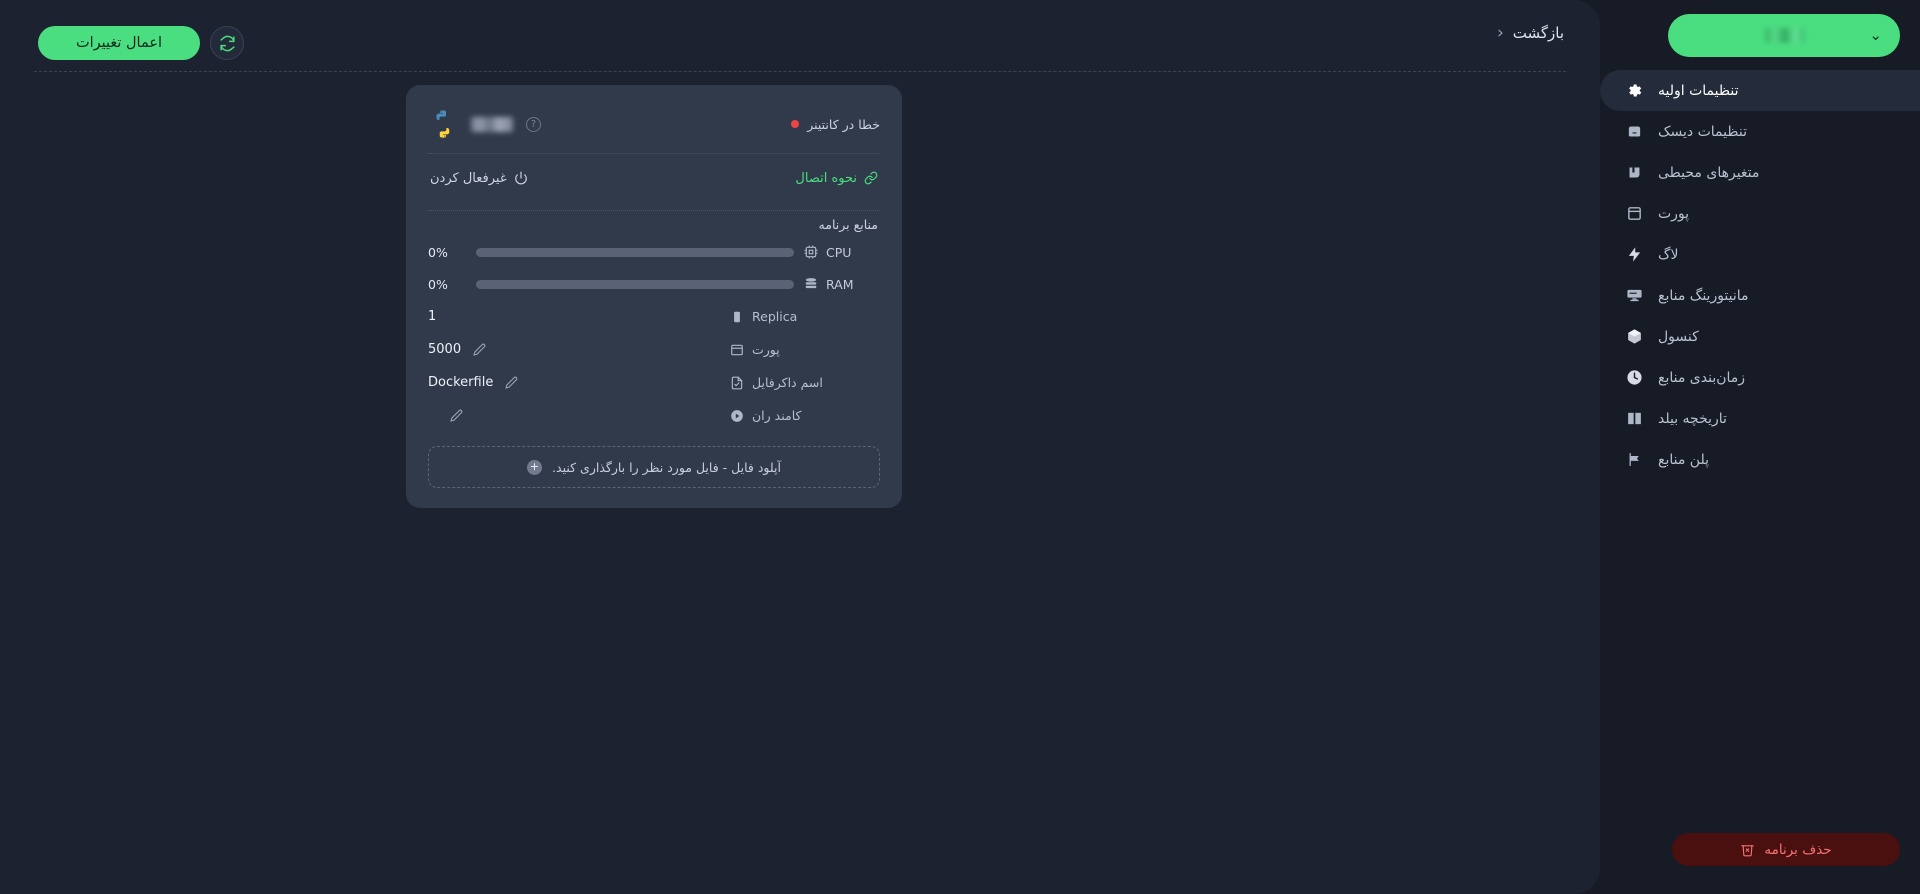 This screenshot has width=1920, height=894. I want to click on replica-value-group: 1, so click(433, 316).